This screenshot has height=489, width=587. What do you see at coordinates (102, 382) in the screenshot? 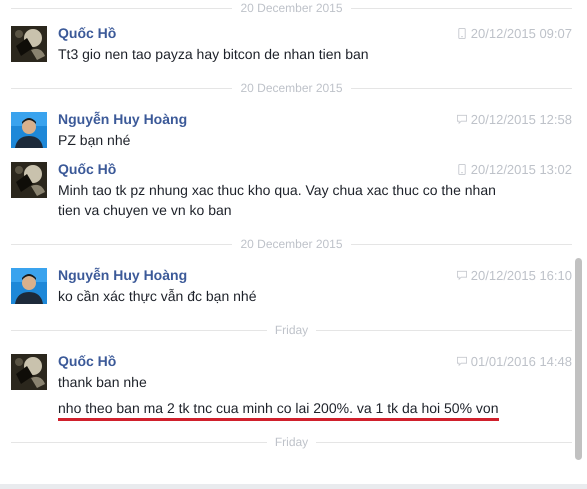
I see `message-text: thank ban nhe` at bounding box center [102, 382].